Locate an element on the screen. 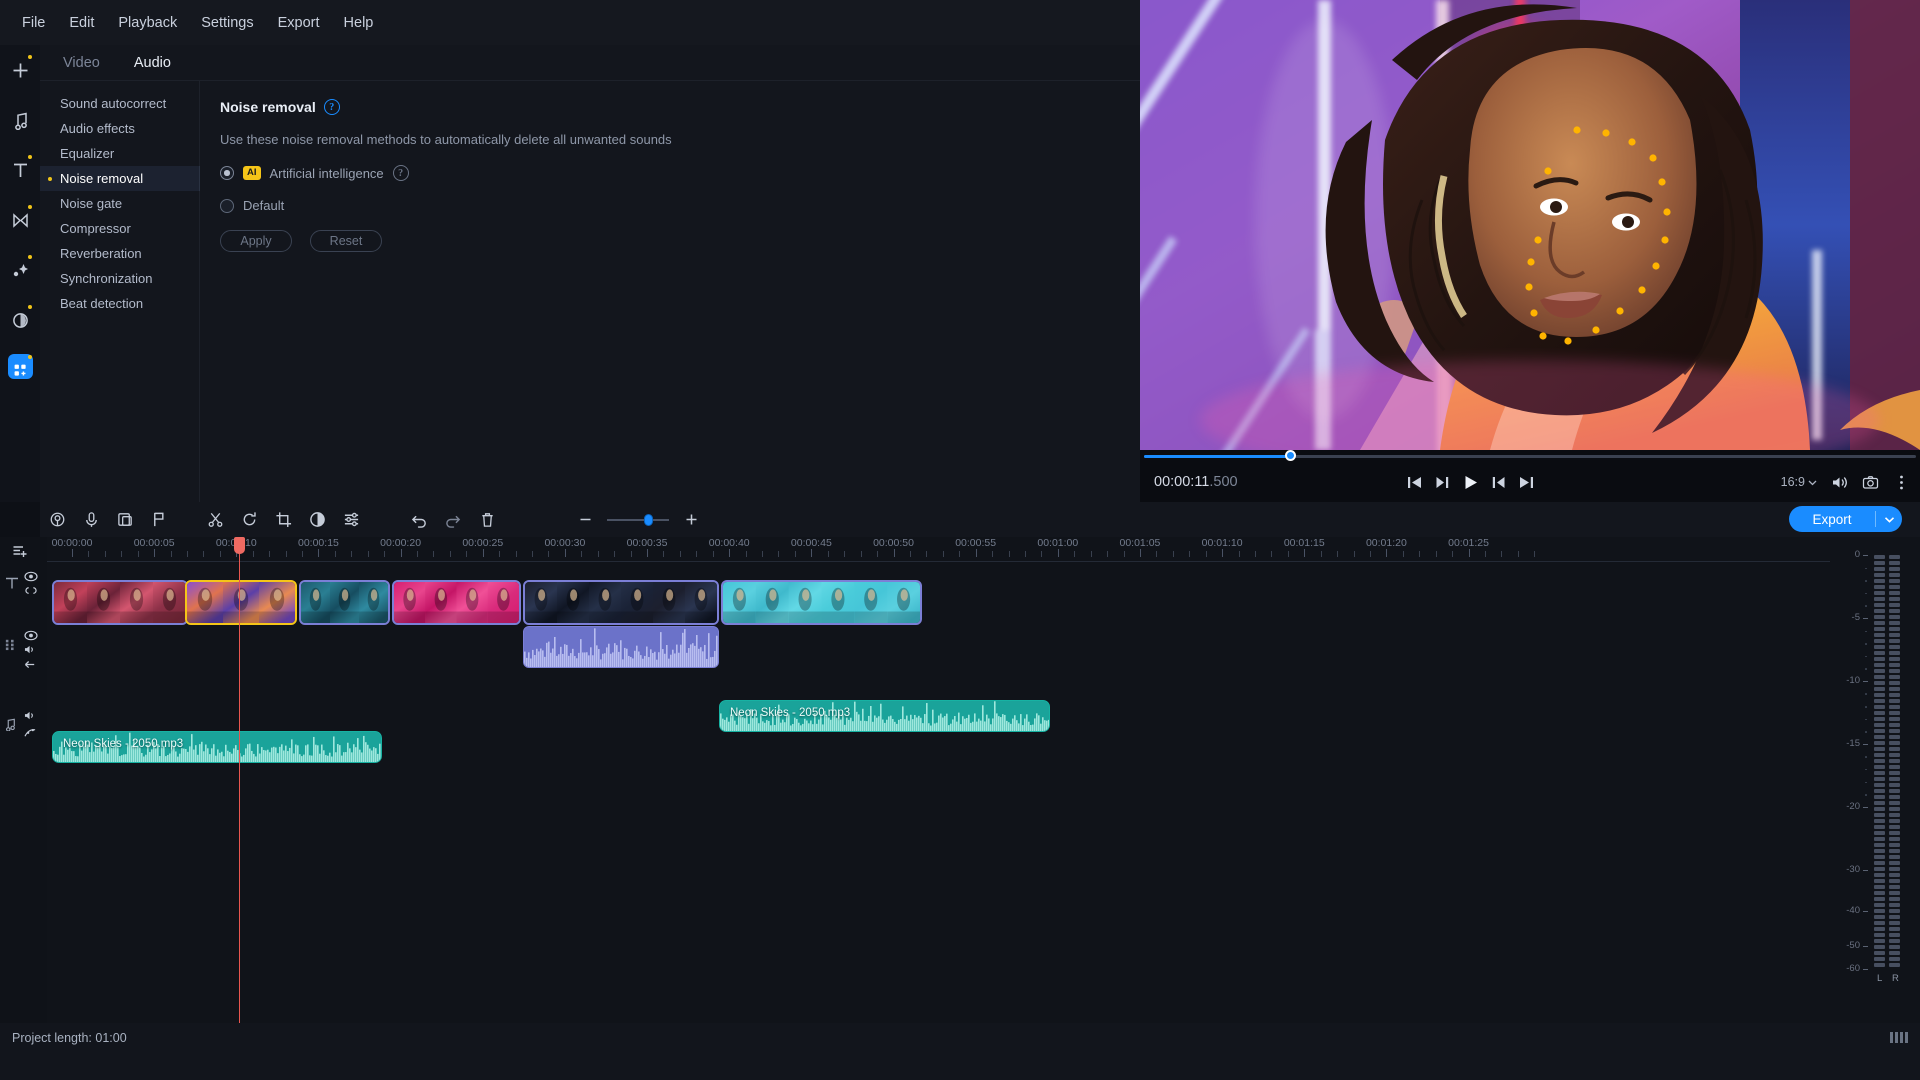  audio-clip-2: Neon Skies - 2050.mp3 is located at coordinates (884, 716).